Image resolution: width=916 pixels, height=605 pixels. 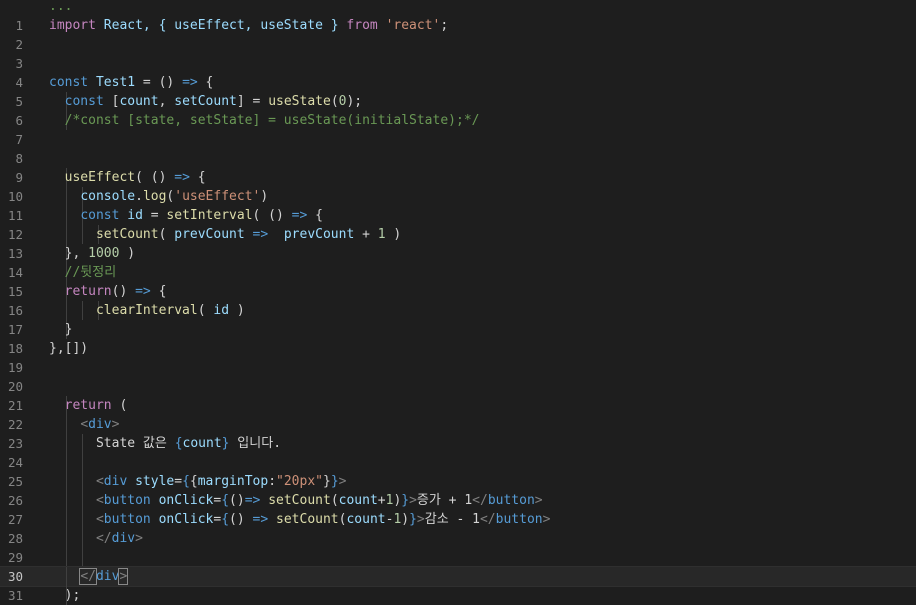 What do you see at coordinates (458, 538) in the screenshot?
I see `code-line: 28 </div>` at bounding box center [458, 538].